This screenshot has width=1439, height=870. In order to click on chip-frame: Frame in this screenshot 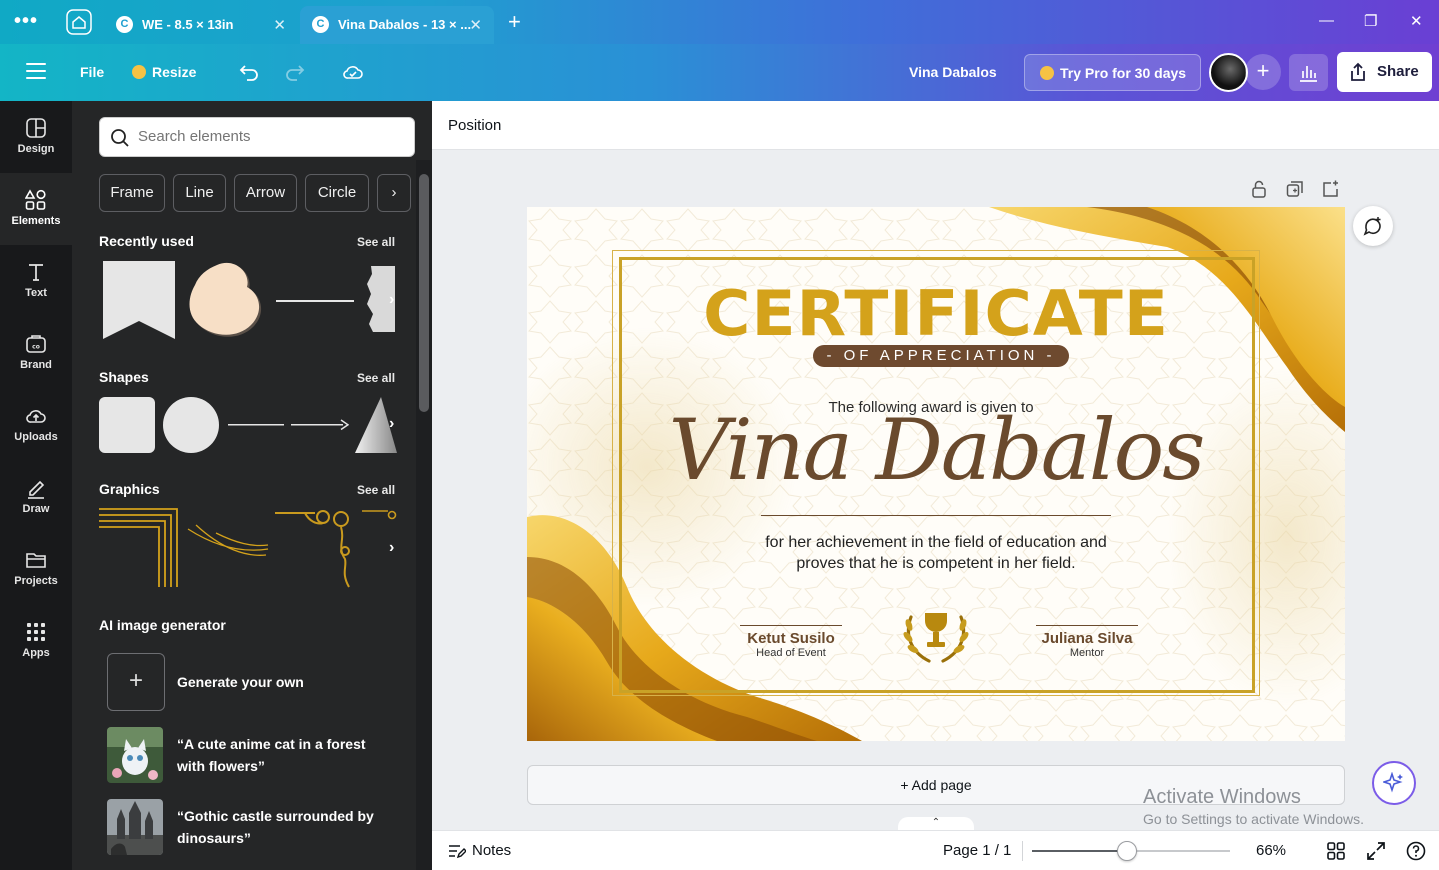, I will do `click(132, 193)`.